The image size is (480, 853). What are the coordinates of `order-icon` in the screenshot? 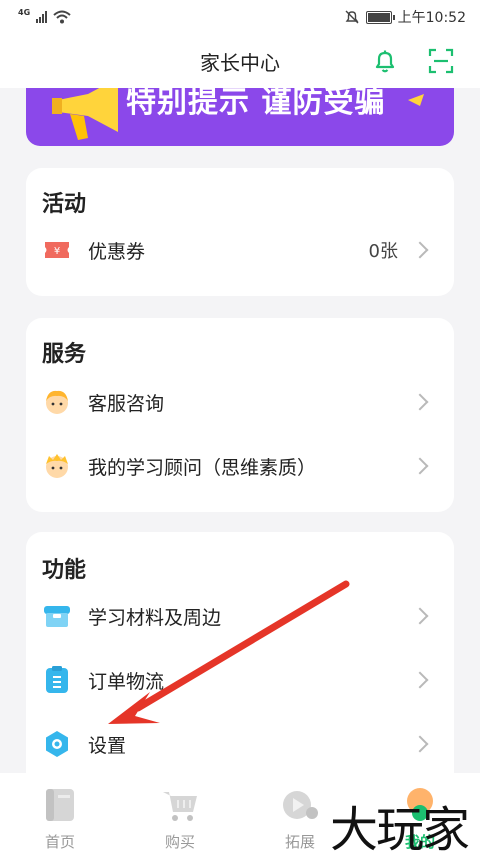 It's located at (57, 680).